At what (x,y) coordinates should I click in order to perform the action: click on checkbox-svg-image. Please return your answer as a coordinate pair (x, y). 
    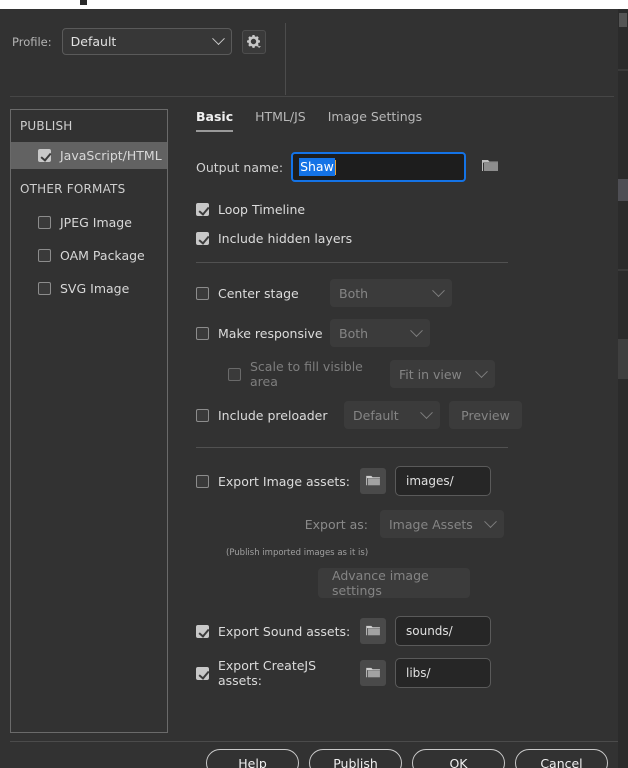
    Looking at the image, I should click on (44, 288).